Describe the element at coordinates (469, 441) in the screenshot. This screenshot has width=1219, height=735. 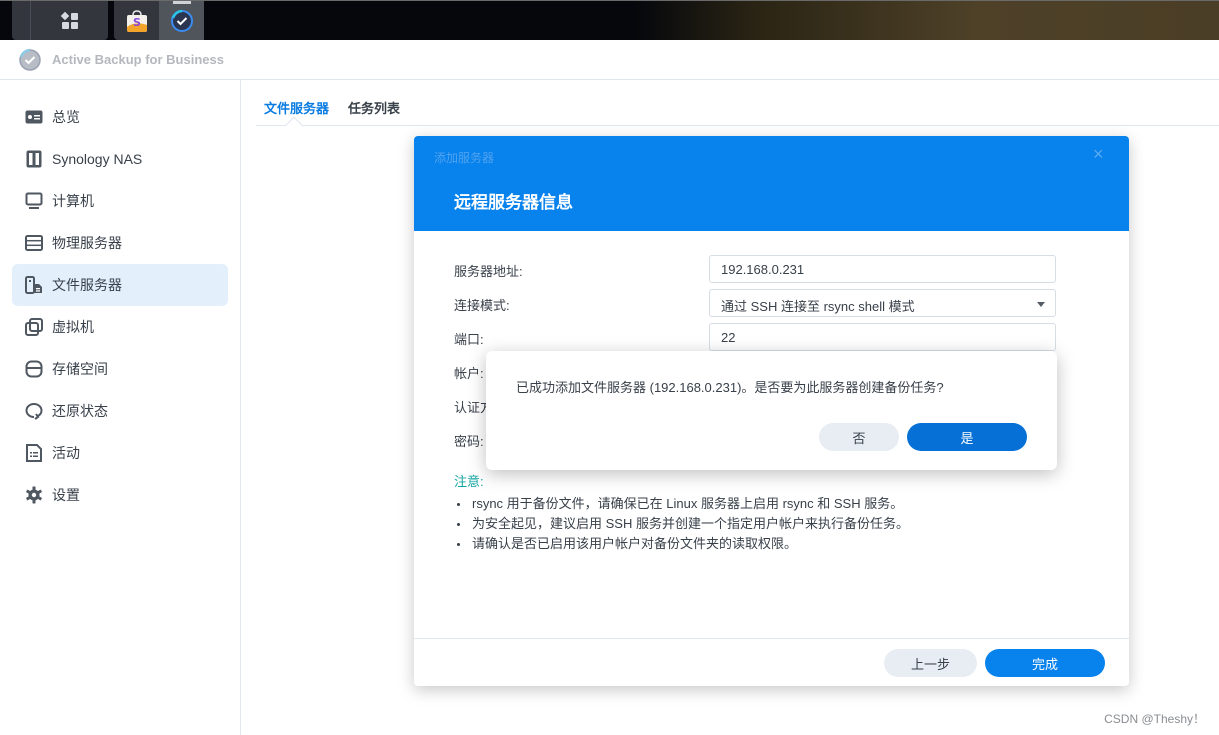
I see `password-label: 密码:` at that location.